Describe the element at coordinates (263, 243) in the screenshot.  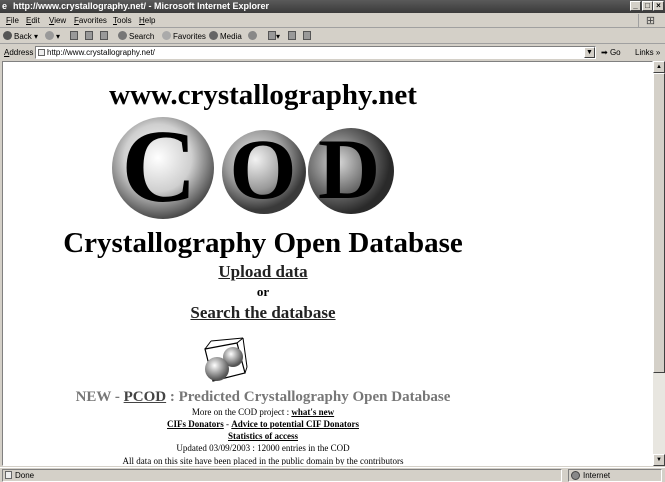
I see `database-title: Crystallography Open Database` at that location.